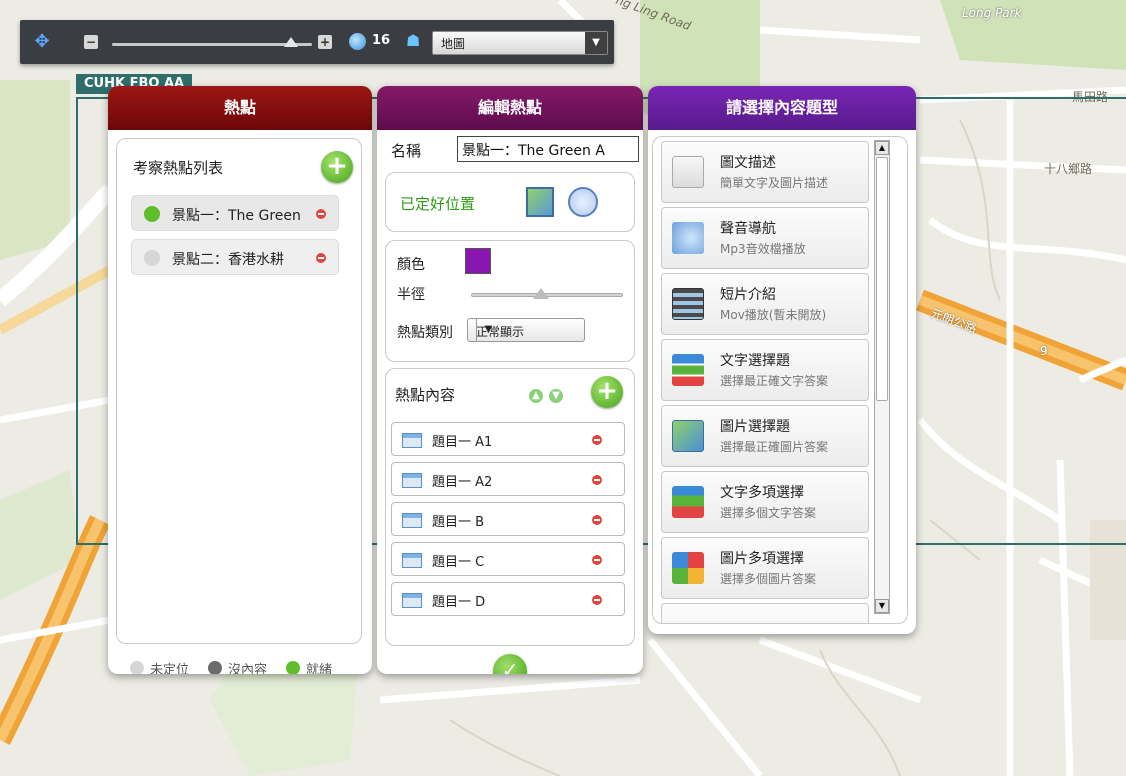 Image resolution: width=1126 pixels, height=776 pixels. Describe the element at coordinates (765, 238) in the screenshot. I see `type-item-audio-guide: 聲音導航 Mp3音效檔播放` at that location.